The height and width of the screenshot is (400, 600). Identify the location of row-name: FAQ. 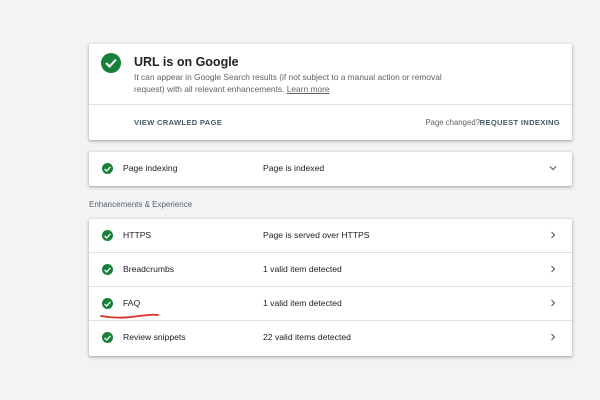
(132, 303).